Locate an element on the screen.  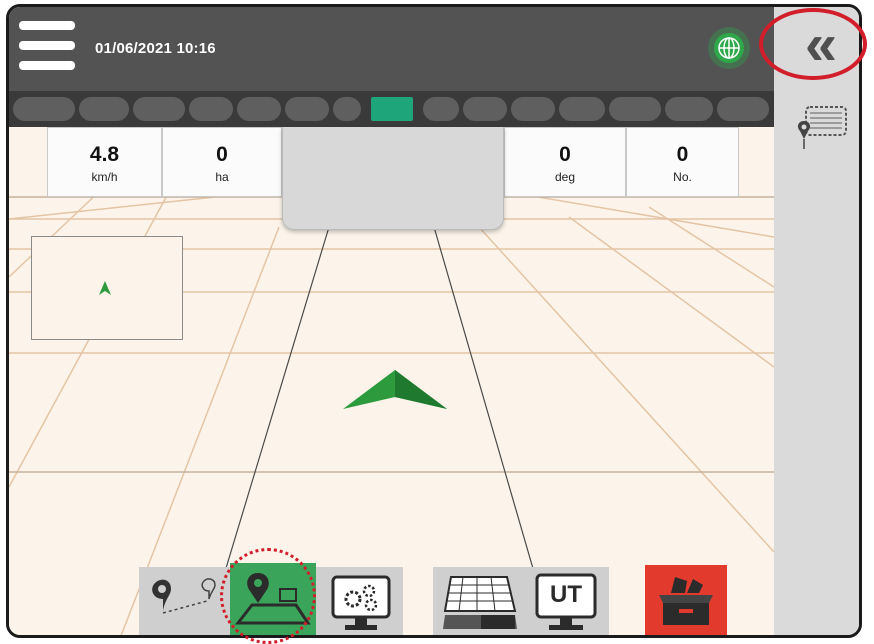
heading-readout: 0 deg is located at coordinates (565, 162).